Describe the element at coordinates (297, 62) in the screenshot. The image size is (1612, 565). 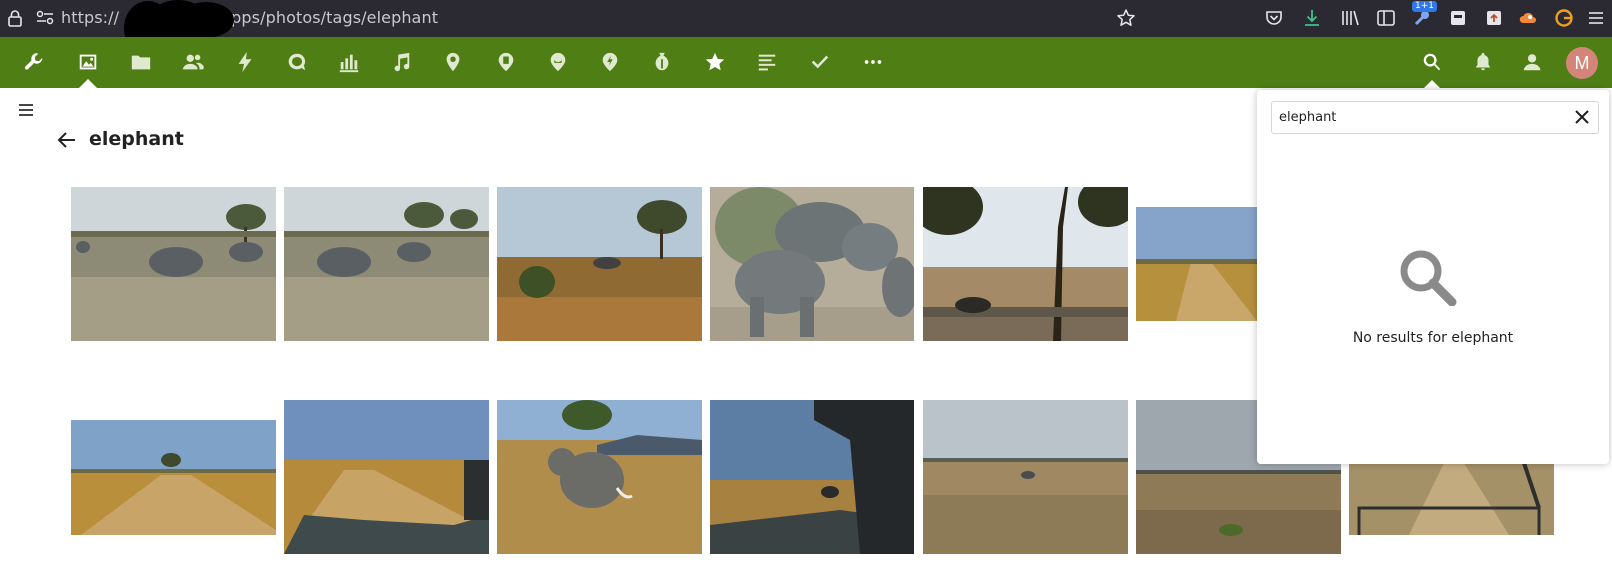
I see `talk-icon` at that location.